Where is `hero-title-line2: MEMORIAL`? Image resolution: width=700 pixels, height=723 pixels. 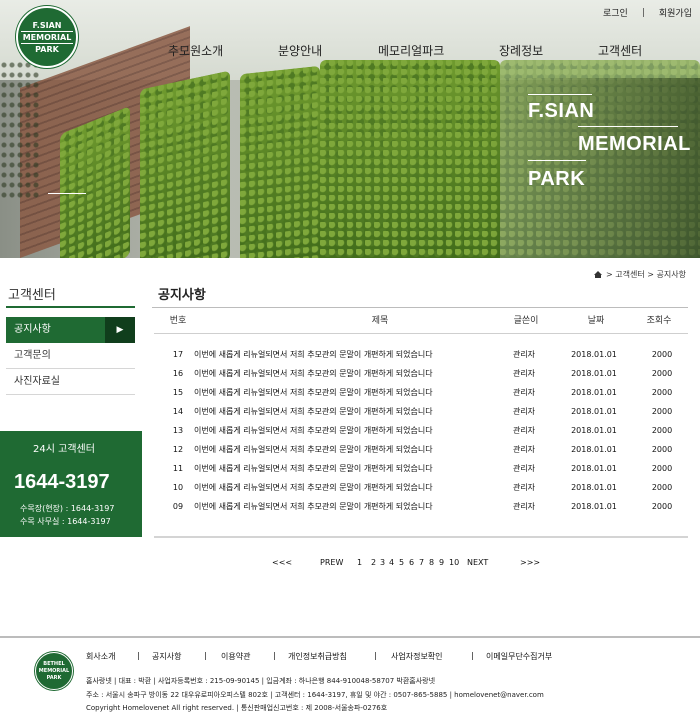 hero-title-line2: MEMORIAL is located at coordinates (634, 144).